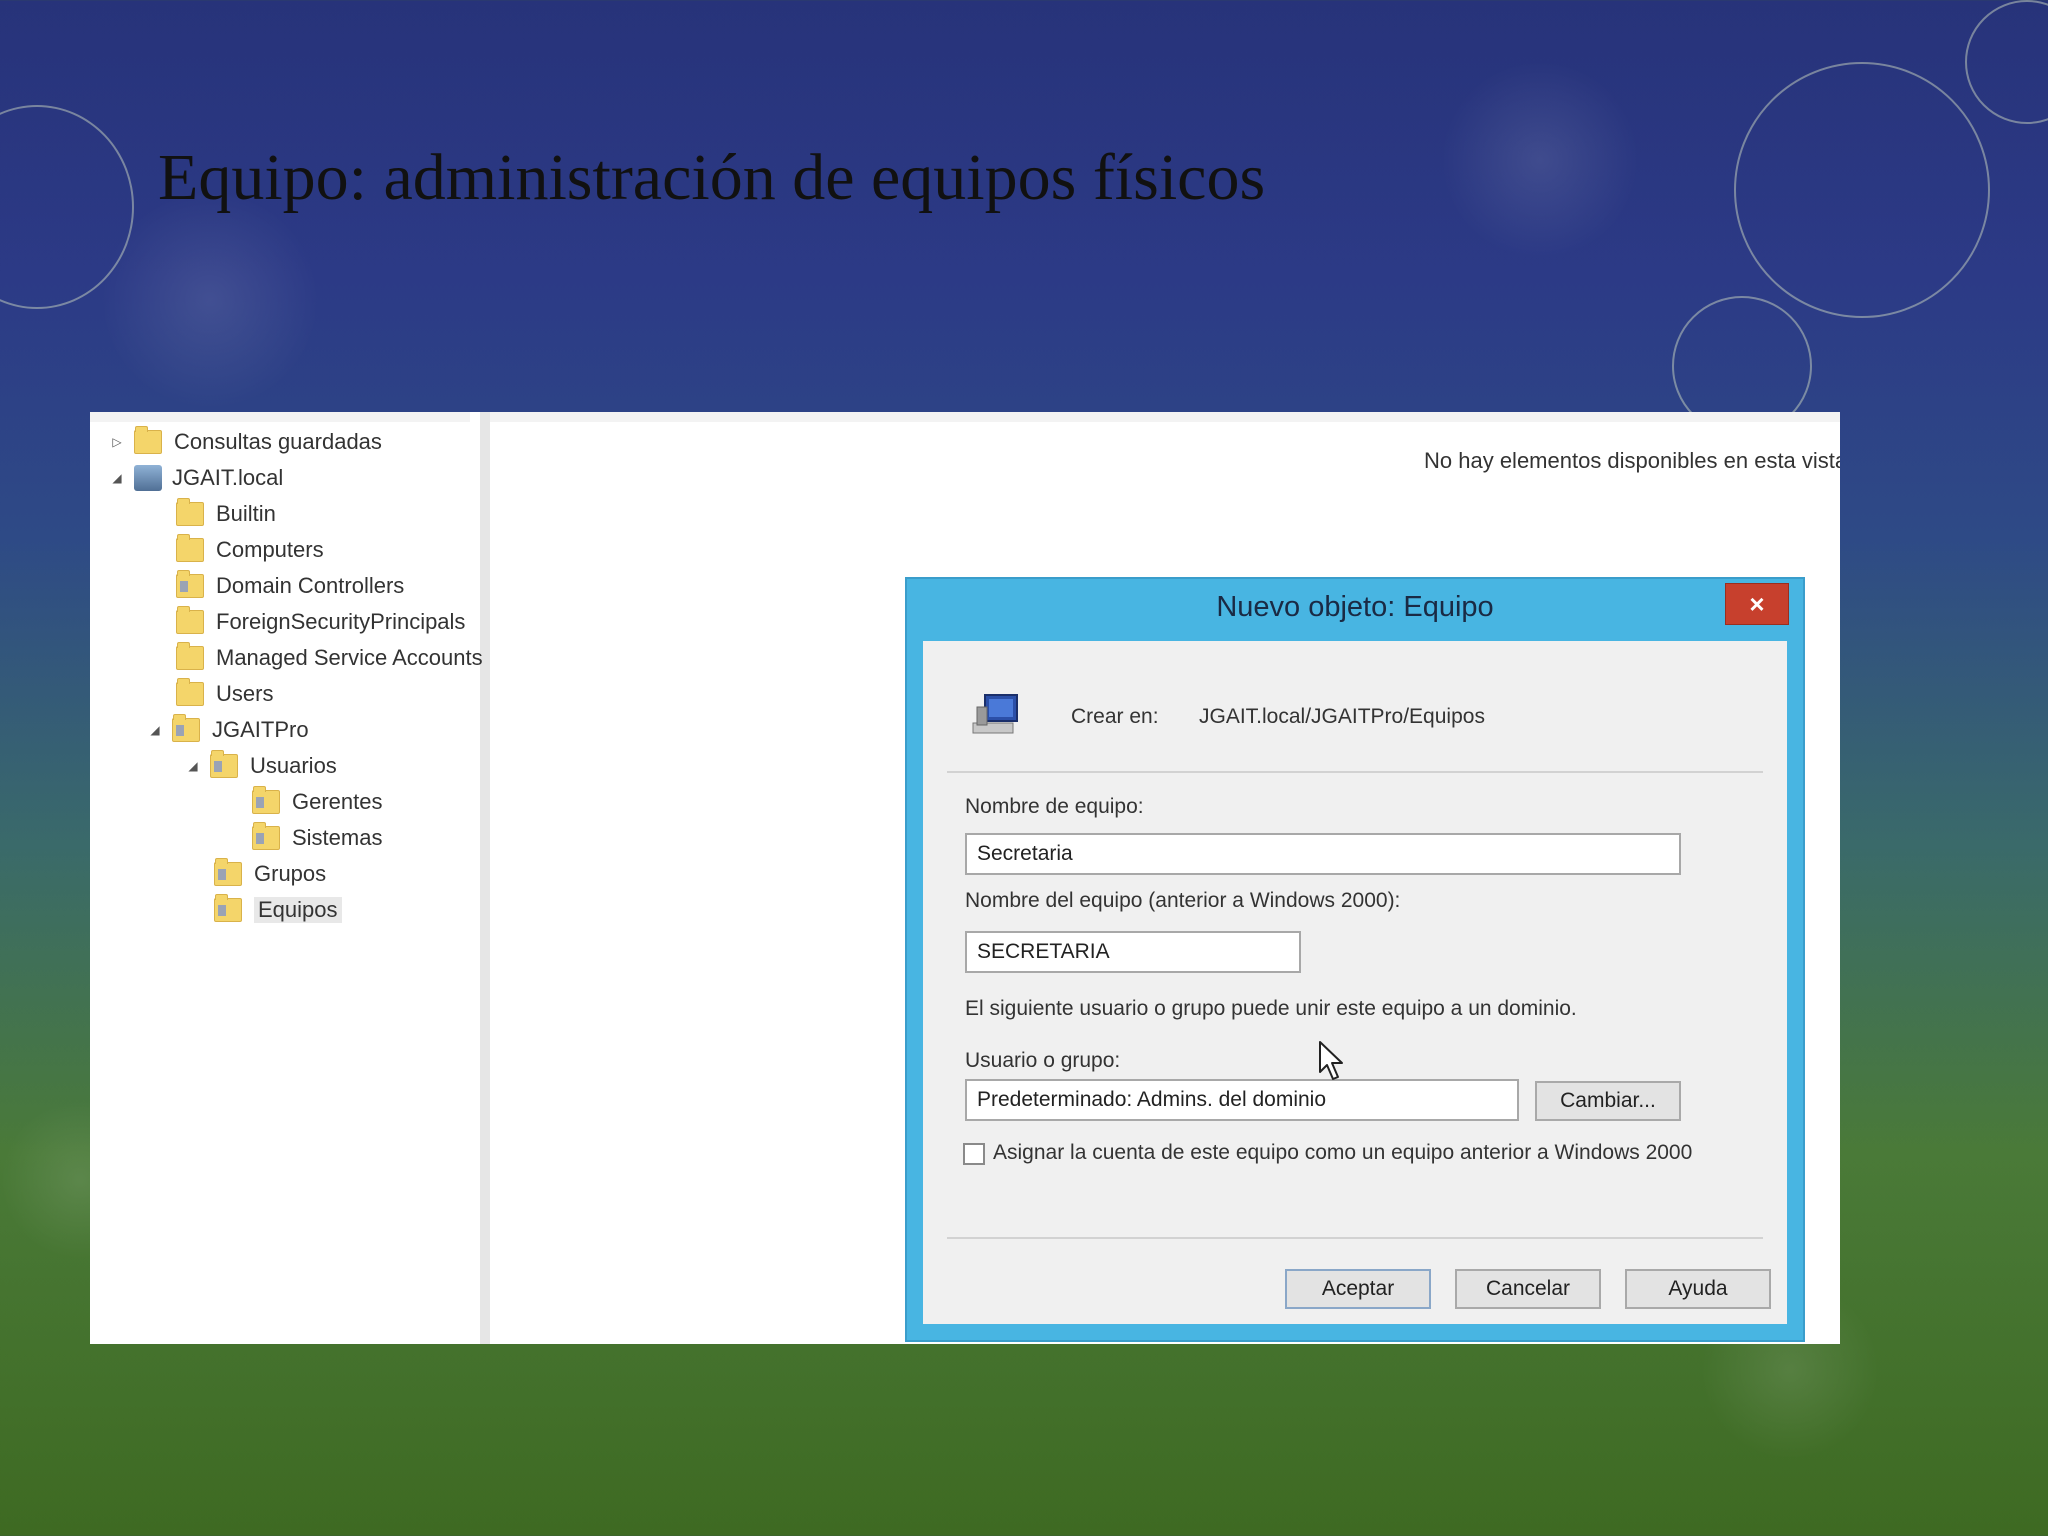  What do you see at coordinates (974, 1154) in the screenshot?
I see `pre2000-checkbox` at bounding box center [974, 1154].